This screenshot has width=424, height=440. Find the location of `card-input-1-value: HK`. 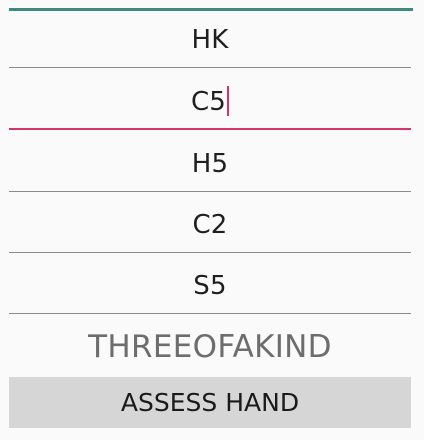

card-input-1-value: HK is located at coordinates (209, 40).